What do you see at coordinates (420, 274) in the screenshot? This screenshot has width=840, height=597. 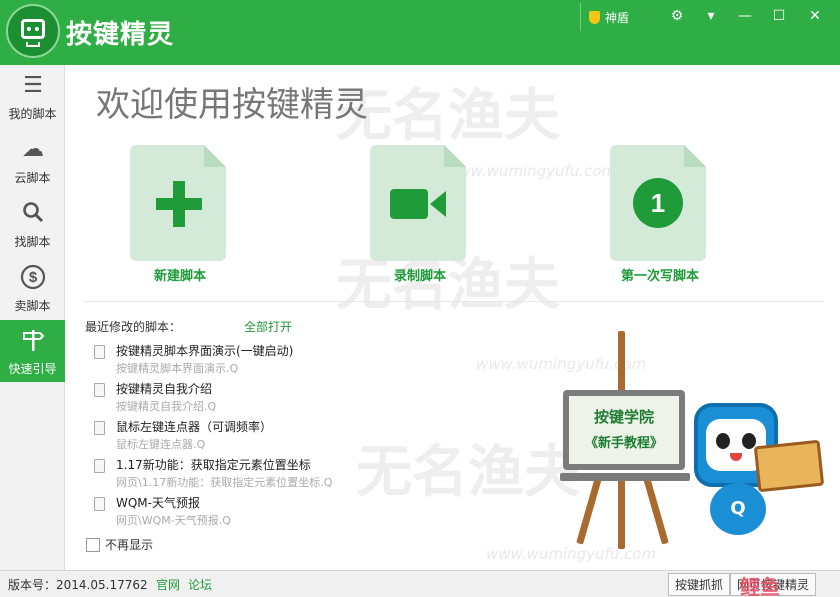 I see `record-script-label: 录制脚本` at bounding box center [420, 274].